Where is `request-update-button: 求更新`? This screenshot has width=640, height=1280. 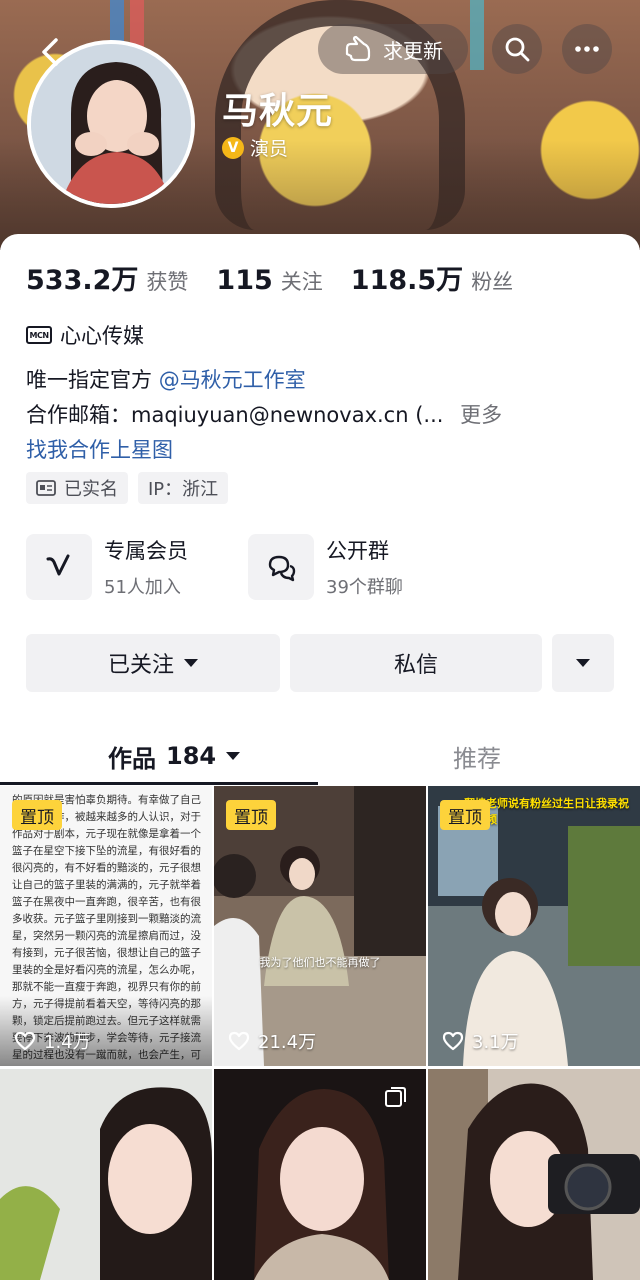
request-update-button: 求更新 is located at coordinates (393, 49).